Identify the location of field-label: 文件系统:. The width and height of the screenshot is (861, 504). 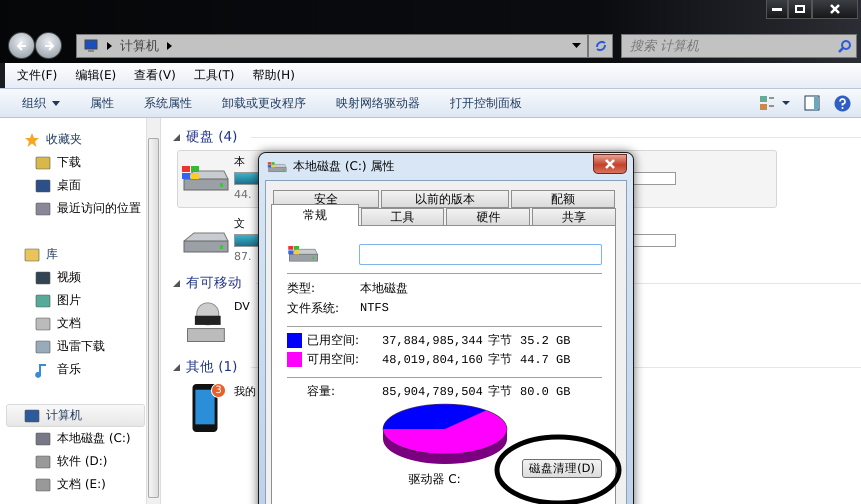
(313, 308).